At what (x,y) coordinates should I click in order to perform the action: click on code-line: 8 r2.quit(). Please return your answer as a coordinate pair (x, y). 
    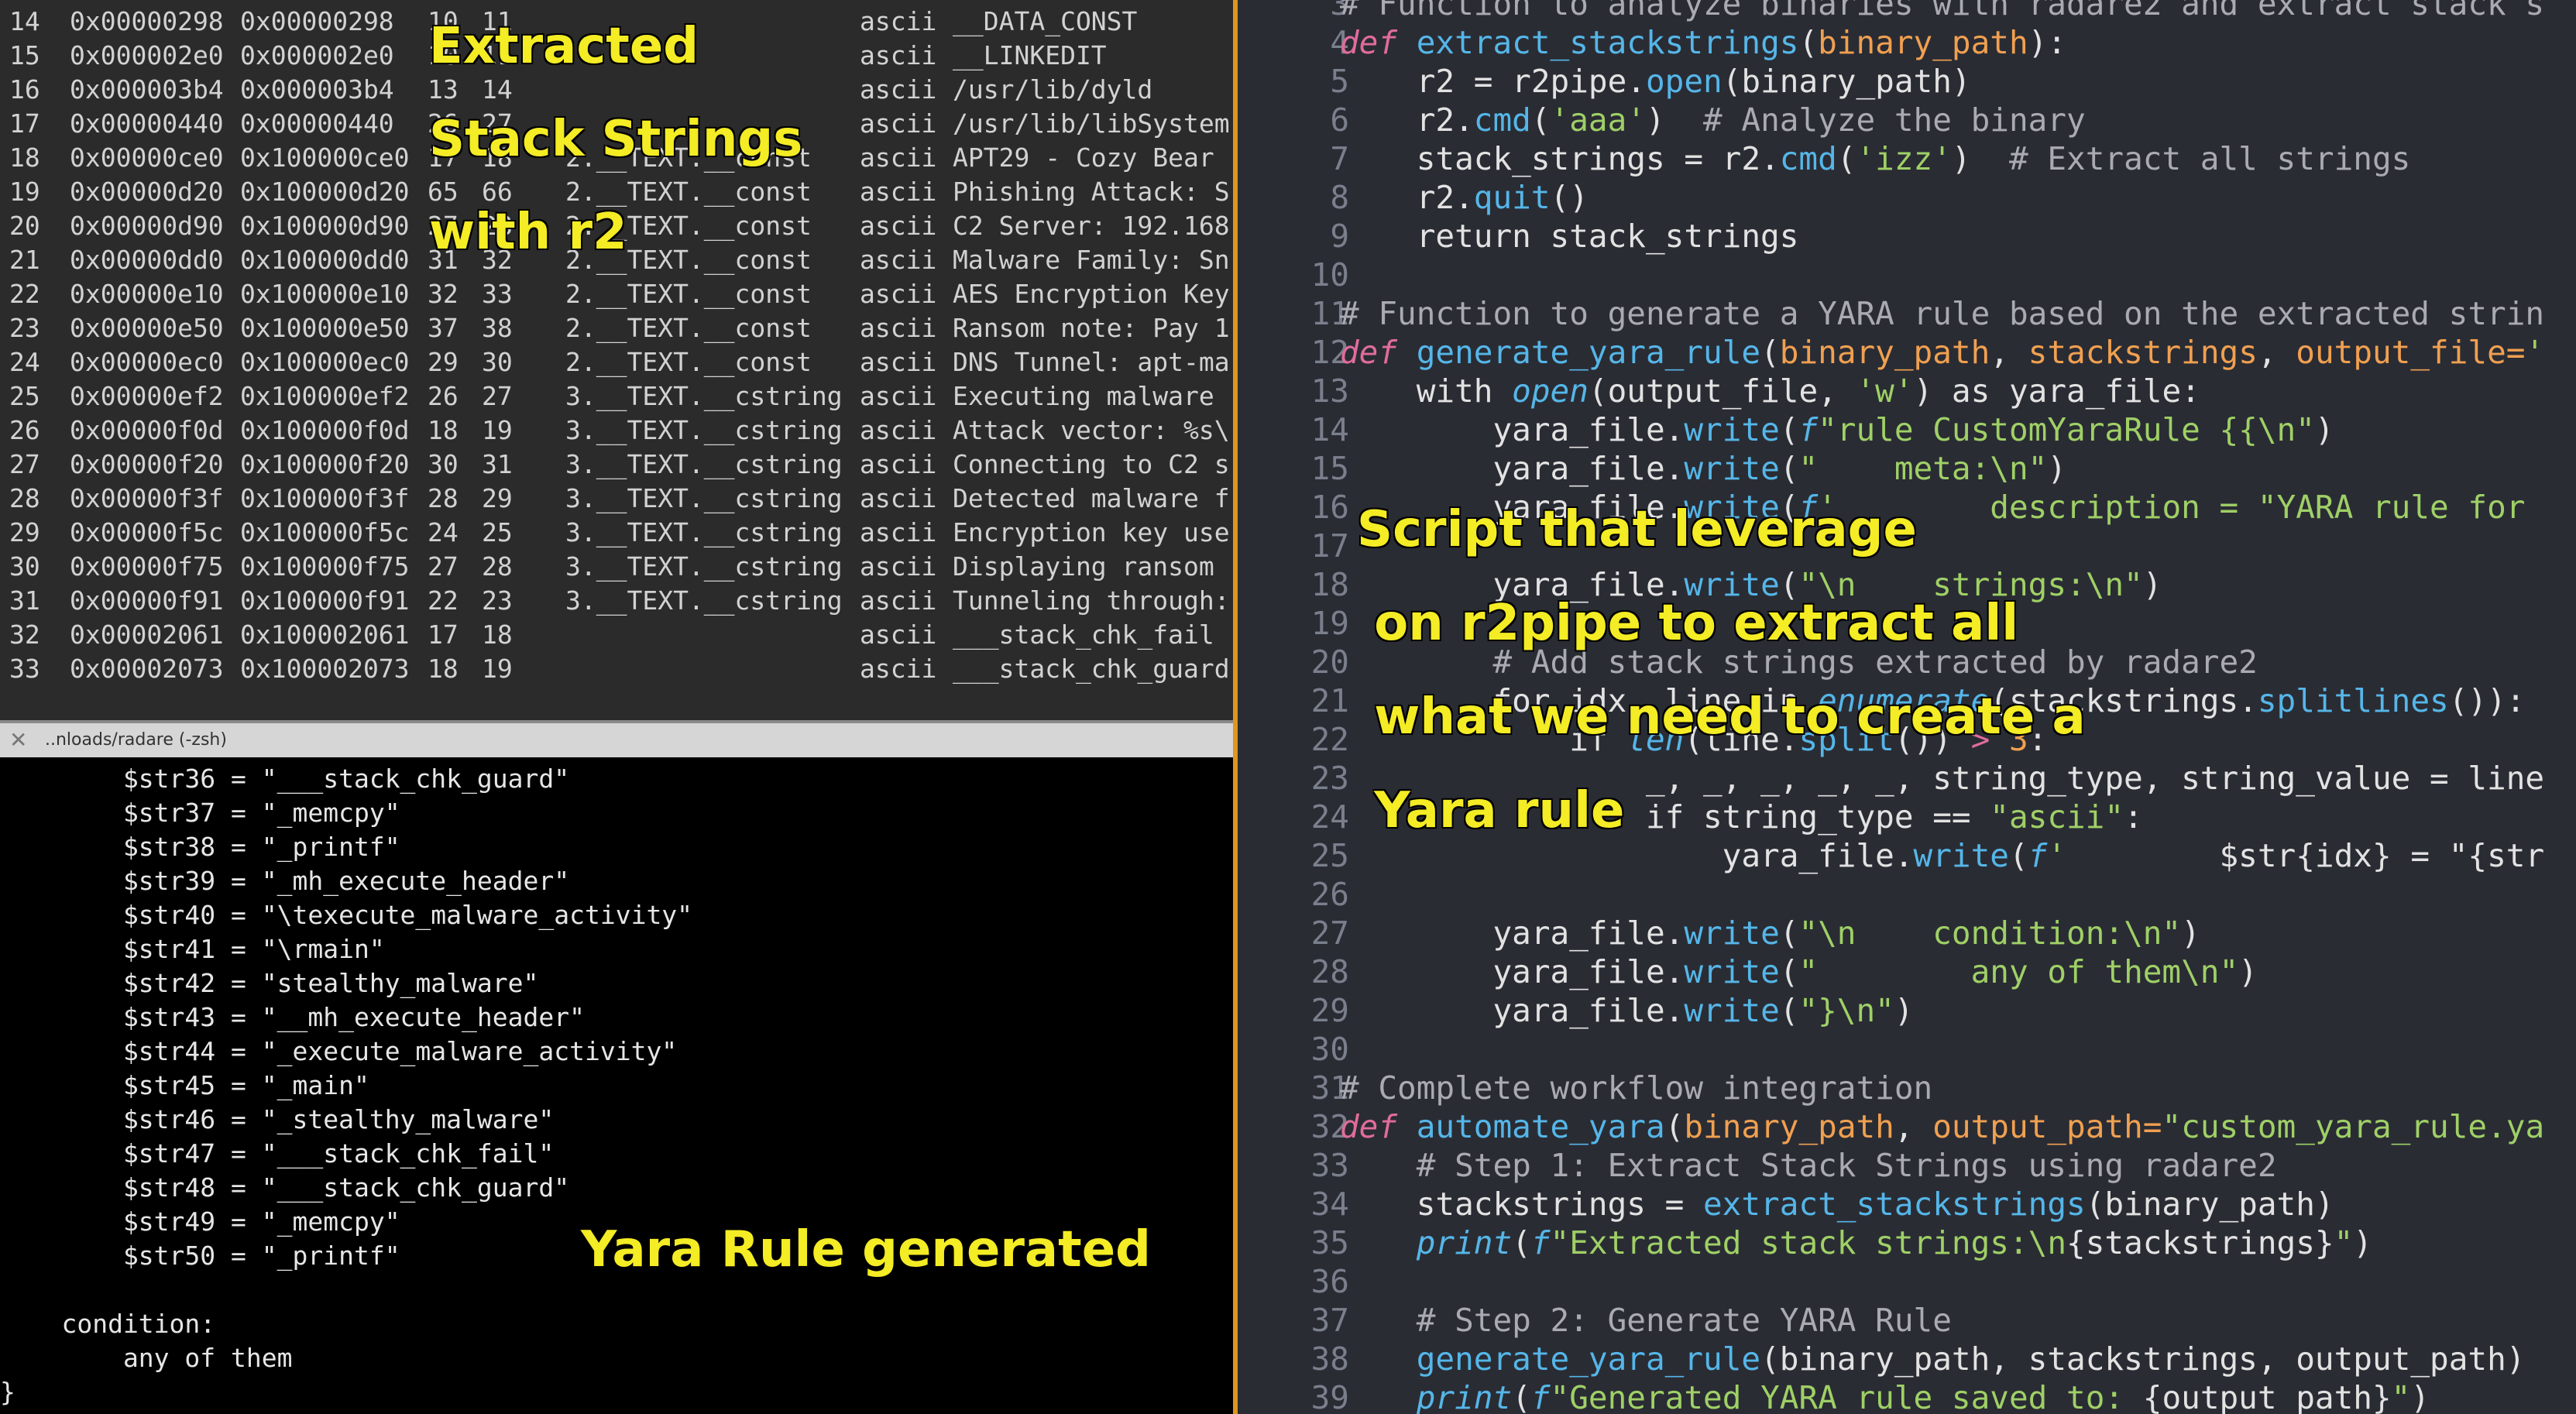
    Looking at the image, I should click on (1907, 197).